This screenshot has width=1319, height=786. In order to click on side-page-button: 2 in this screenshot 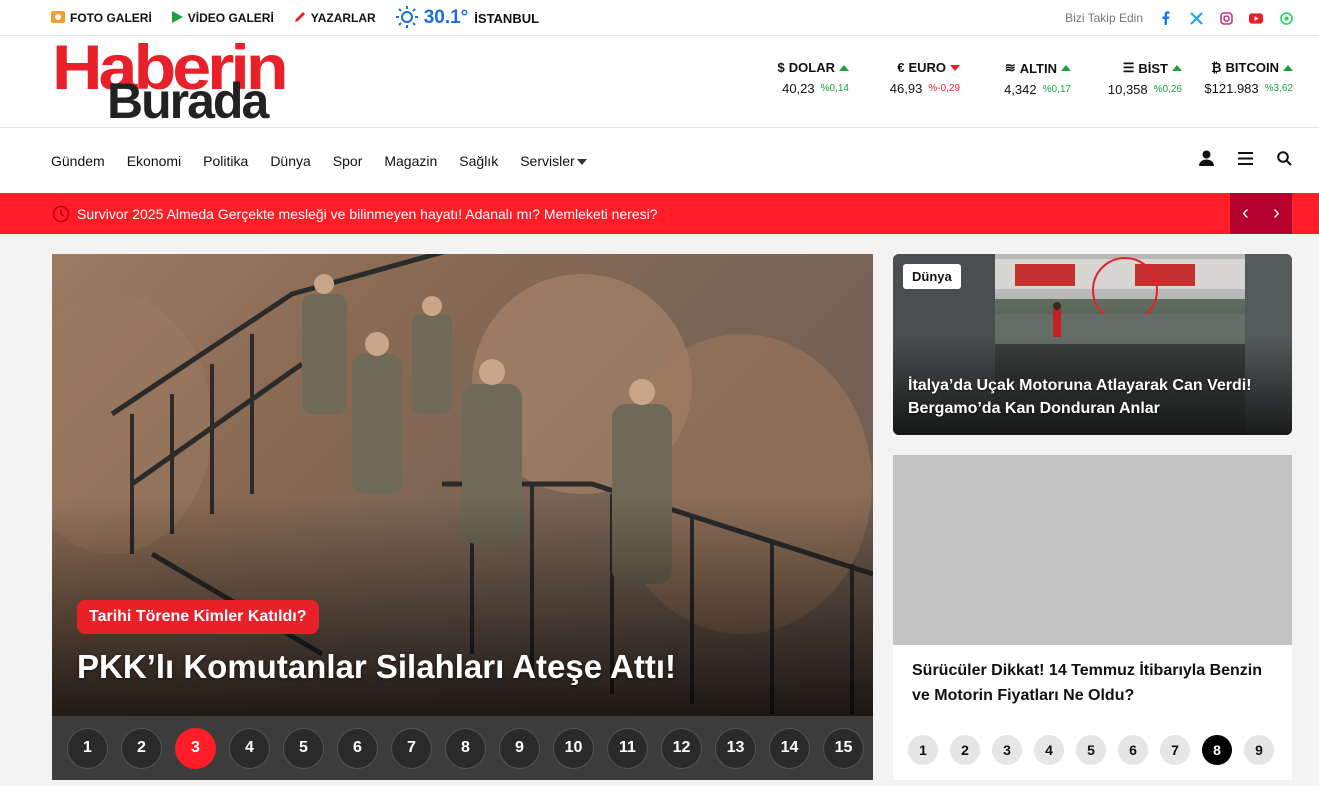, I will do `click(965, 750)`.